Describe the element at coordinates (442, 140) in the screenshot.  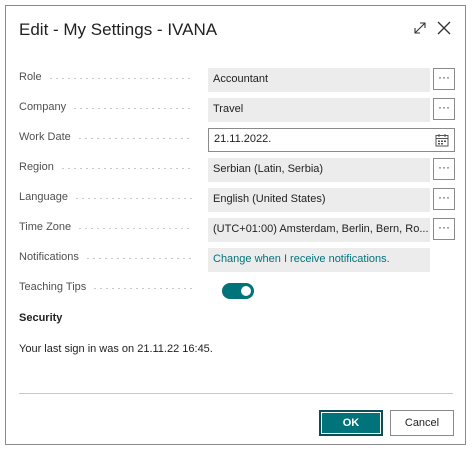
I see `calendar-icon` at that location.